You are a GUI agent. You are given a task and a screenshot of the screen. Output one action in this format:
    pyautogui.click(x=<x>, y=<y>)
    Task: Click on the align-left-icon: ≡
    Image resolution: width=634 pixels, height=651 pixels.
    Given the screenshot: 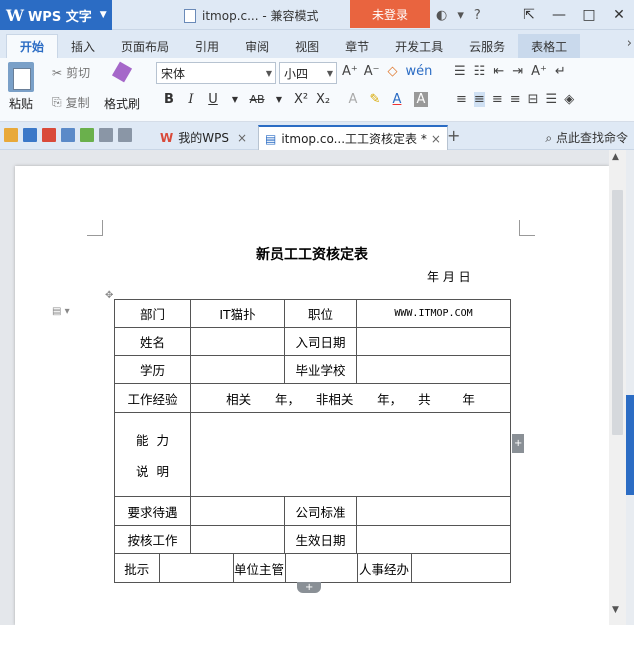 What is the action you would take?
    pyautogui.click(x=461, y=99)
    